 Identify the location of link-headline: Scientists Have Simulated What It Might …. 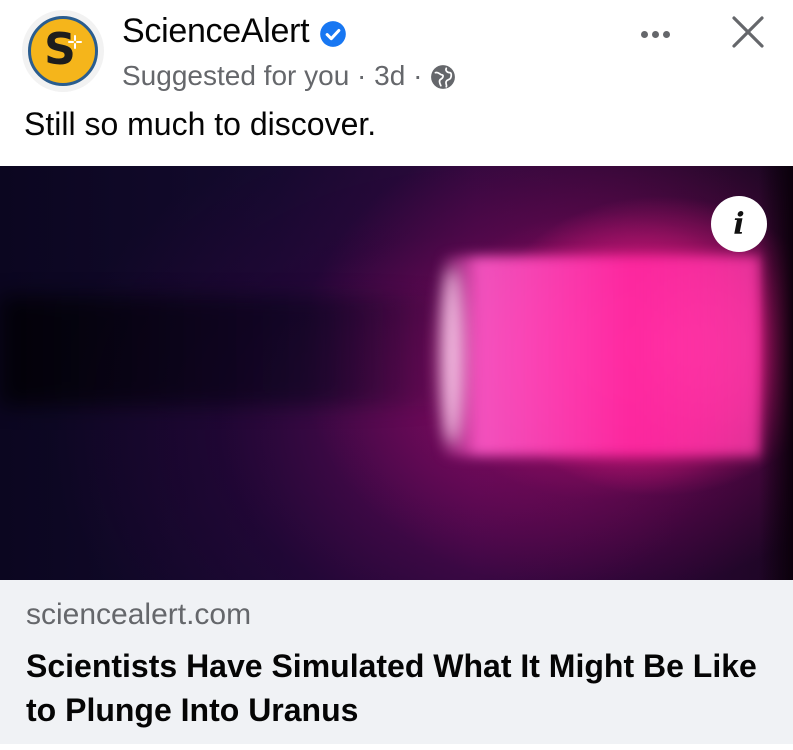
(391, 688).